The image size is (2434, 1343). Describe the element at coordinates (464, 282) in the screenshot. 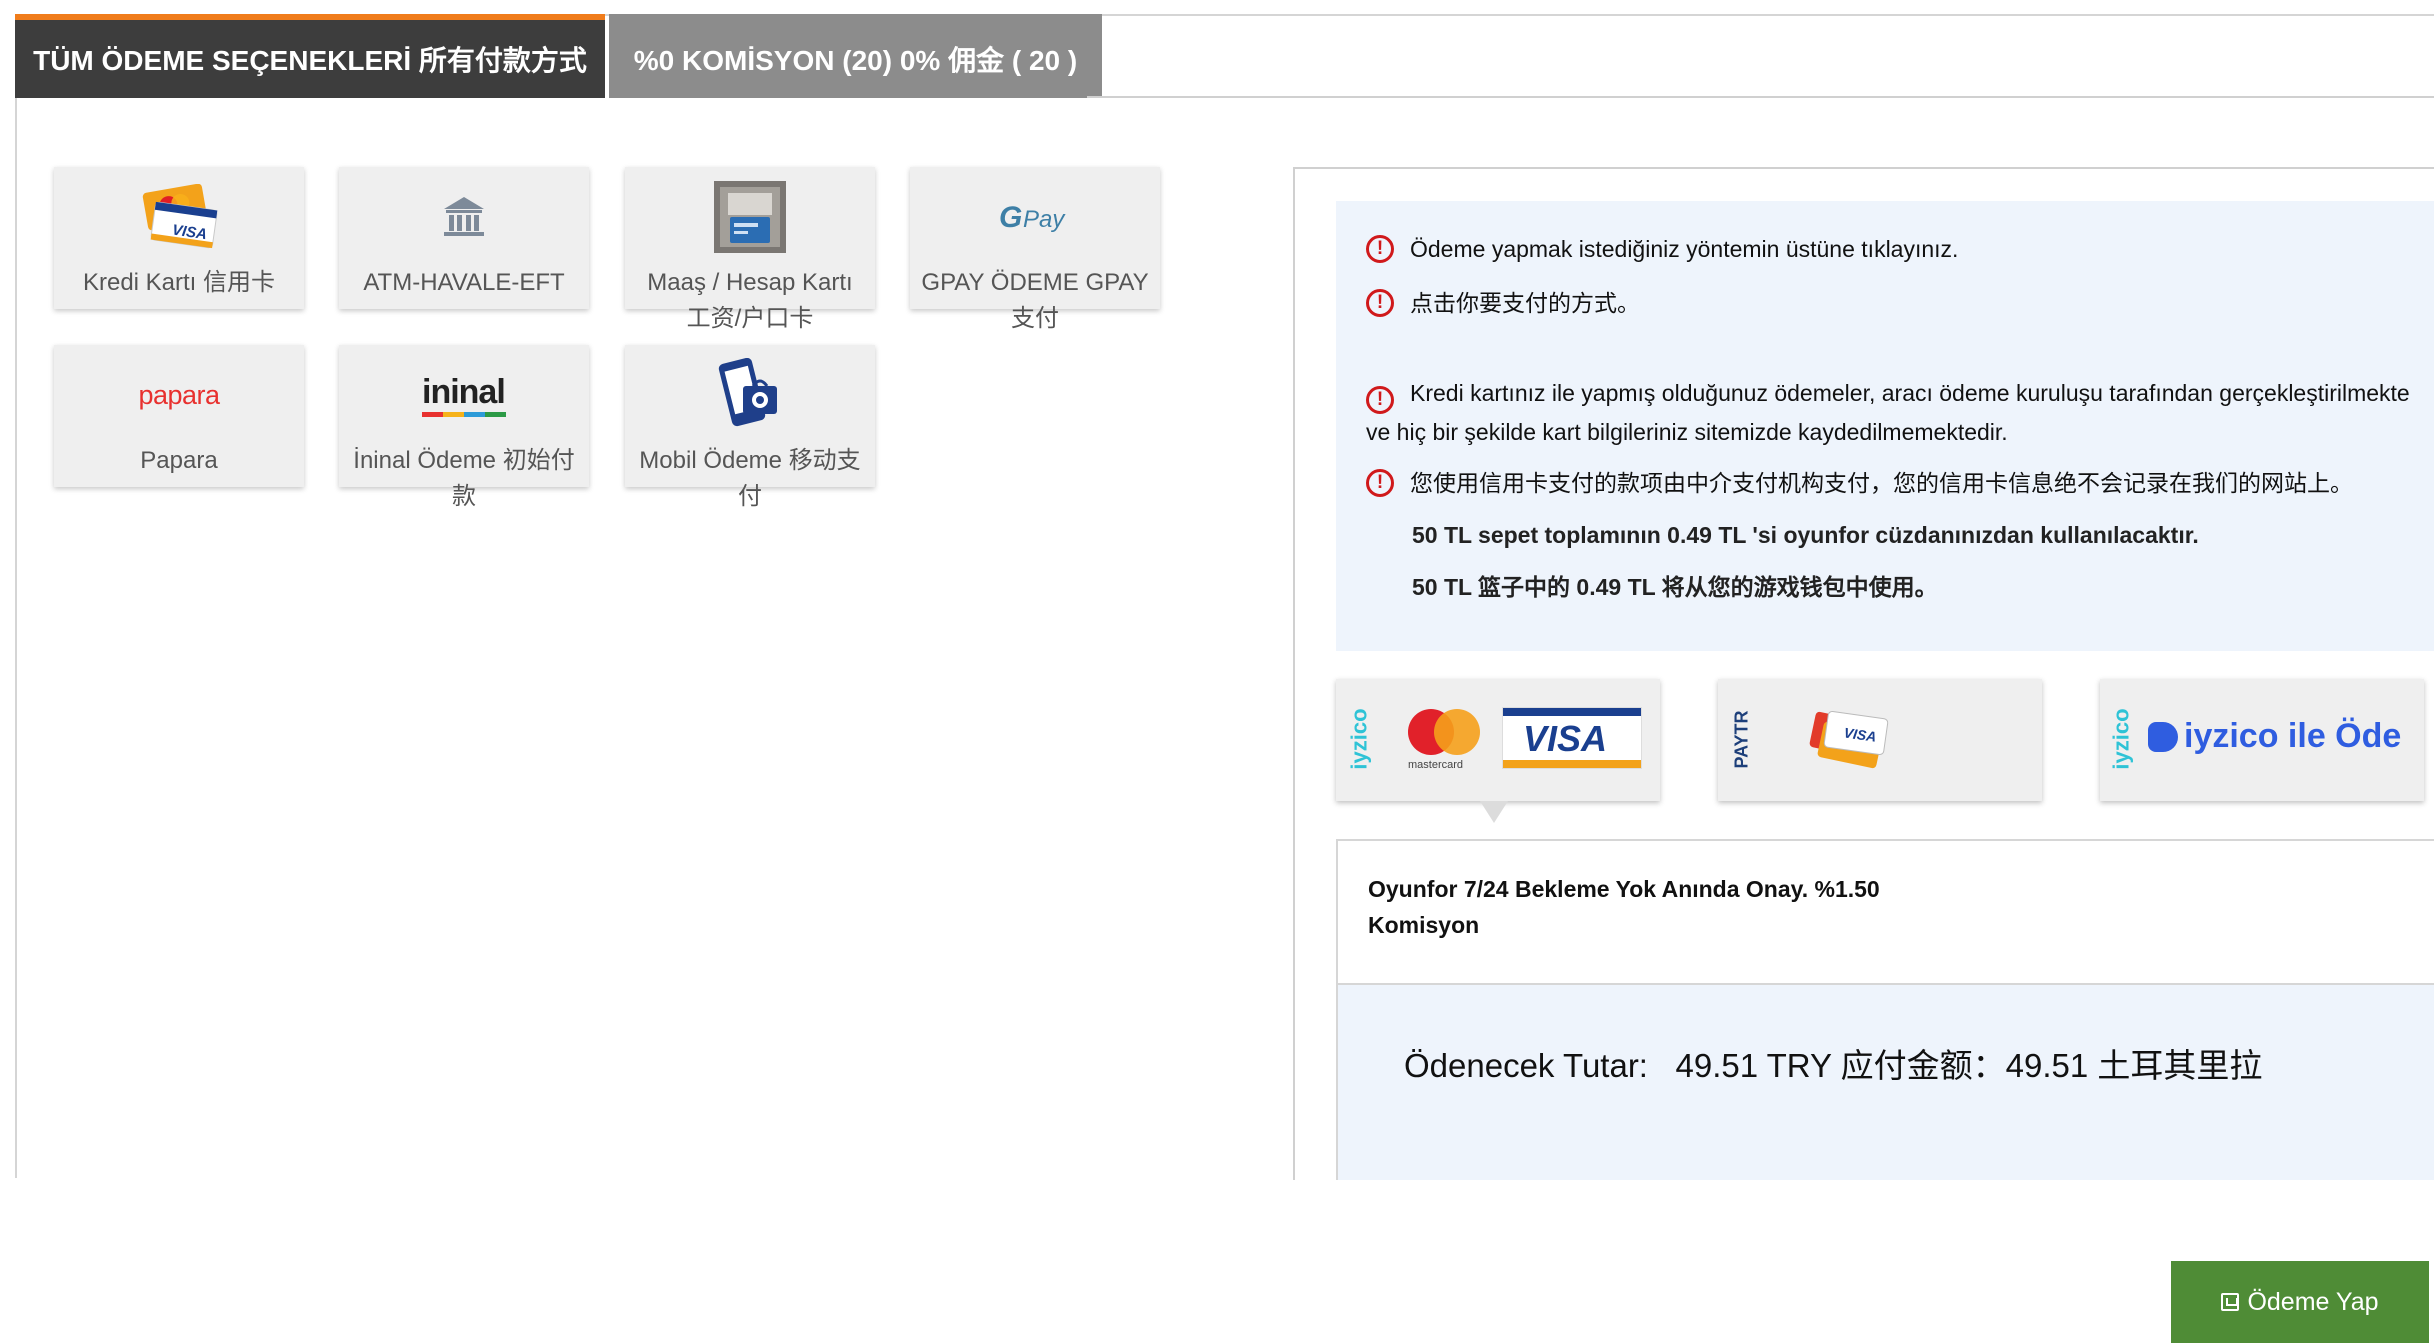

I see `method-label: ATM-HAVALE-EFT` at that location.